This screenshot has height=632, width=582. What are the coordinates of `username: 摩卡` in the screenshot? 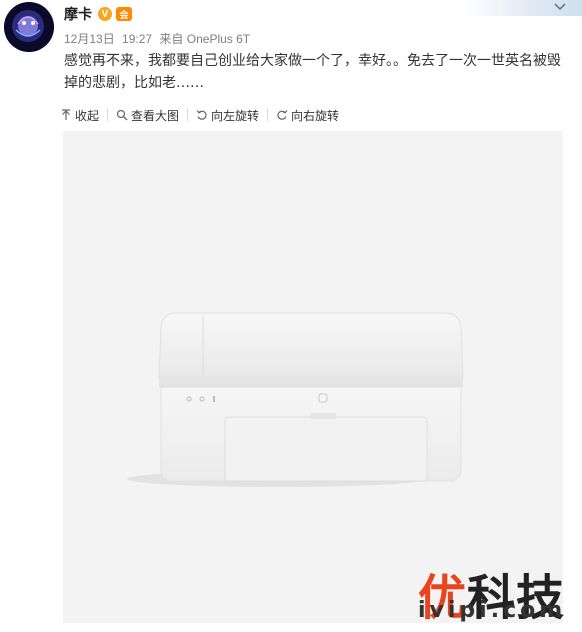 It's located at (78, 14).